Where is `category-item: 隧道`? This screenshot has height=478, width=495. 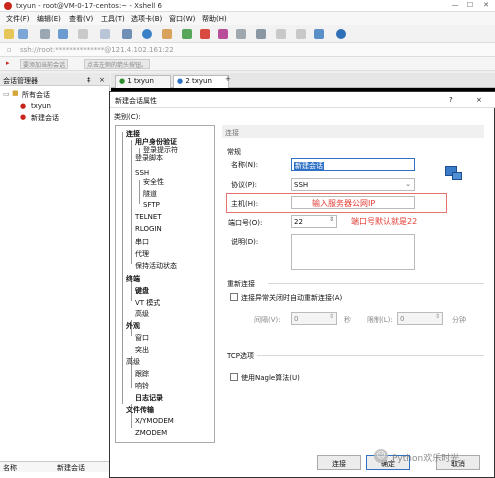
category-item: 隧道 is located at coordinates (150, 194).